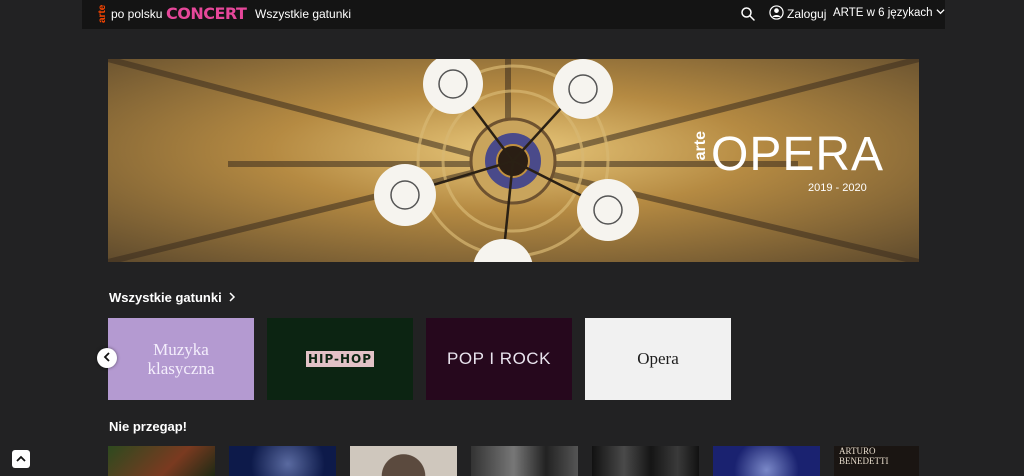 The height and width of the screenshot is (476, 1024). Describe the element at coordinates (206, 13) in the screenshot. I see `concert-logo: CONCERT` at that location.